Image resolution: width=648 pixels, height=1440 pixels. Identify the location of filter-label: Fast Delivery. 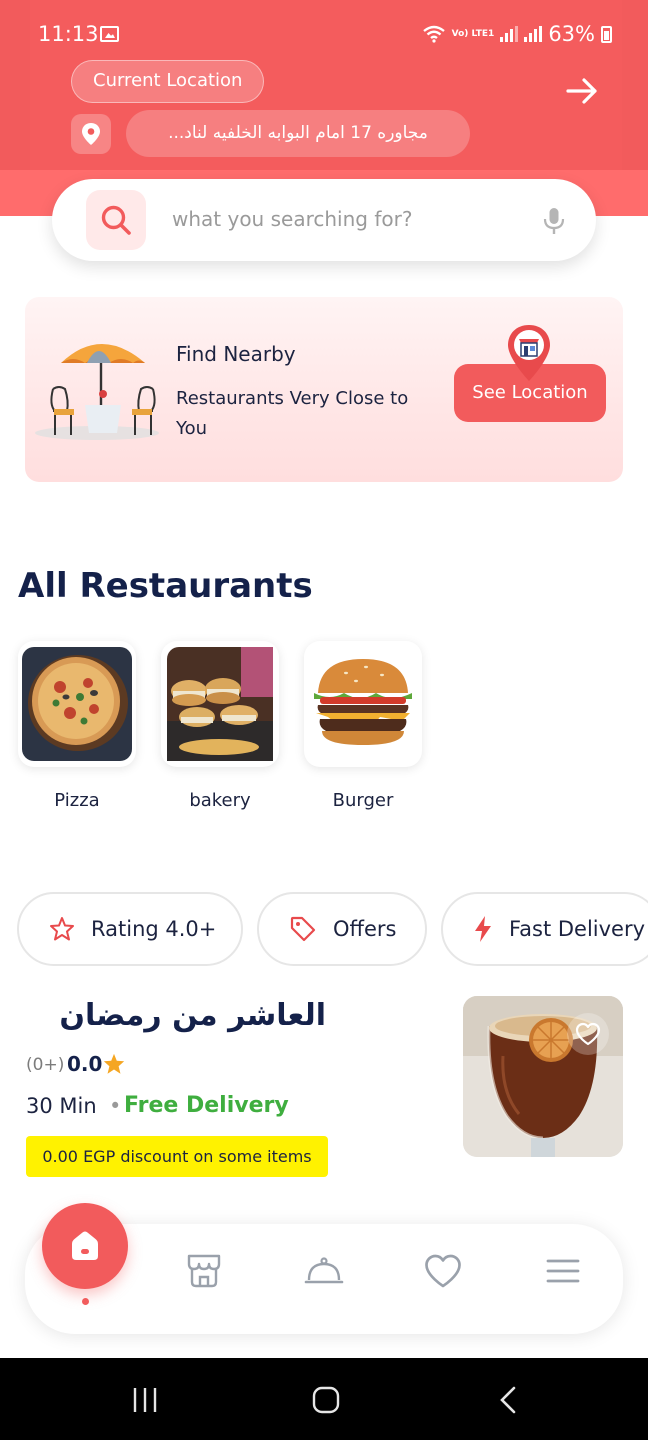
(577, 929).